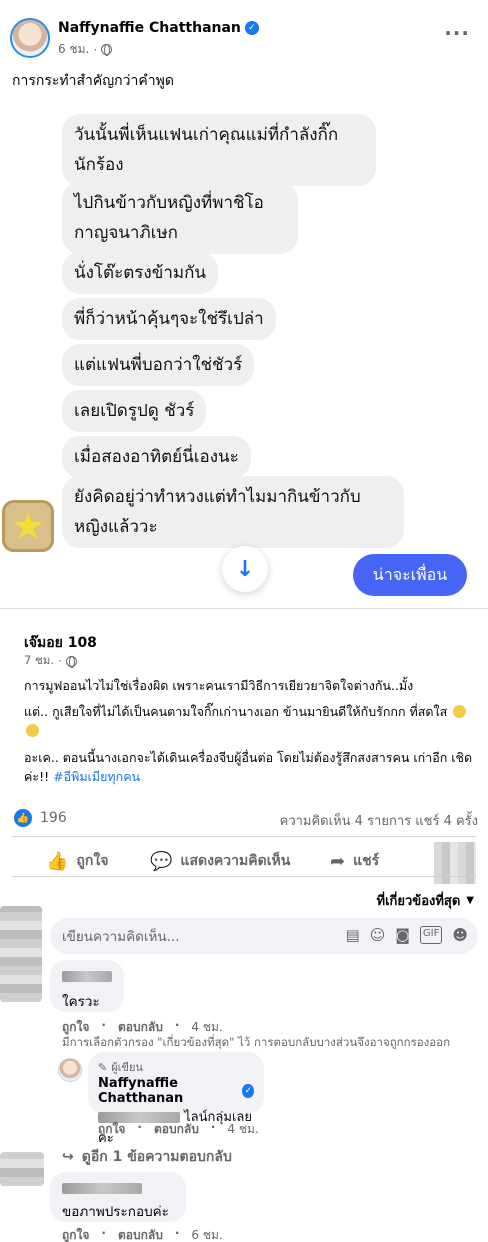  Describe the element at coordinates (353, 935) in the screenshot. I see `sticker-icon: ▤` at that location.